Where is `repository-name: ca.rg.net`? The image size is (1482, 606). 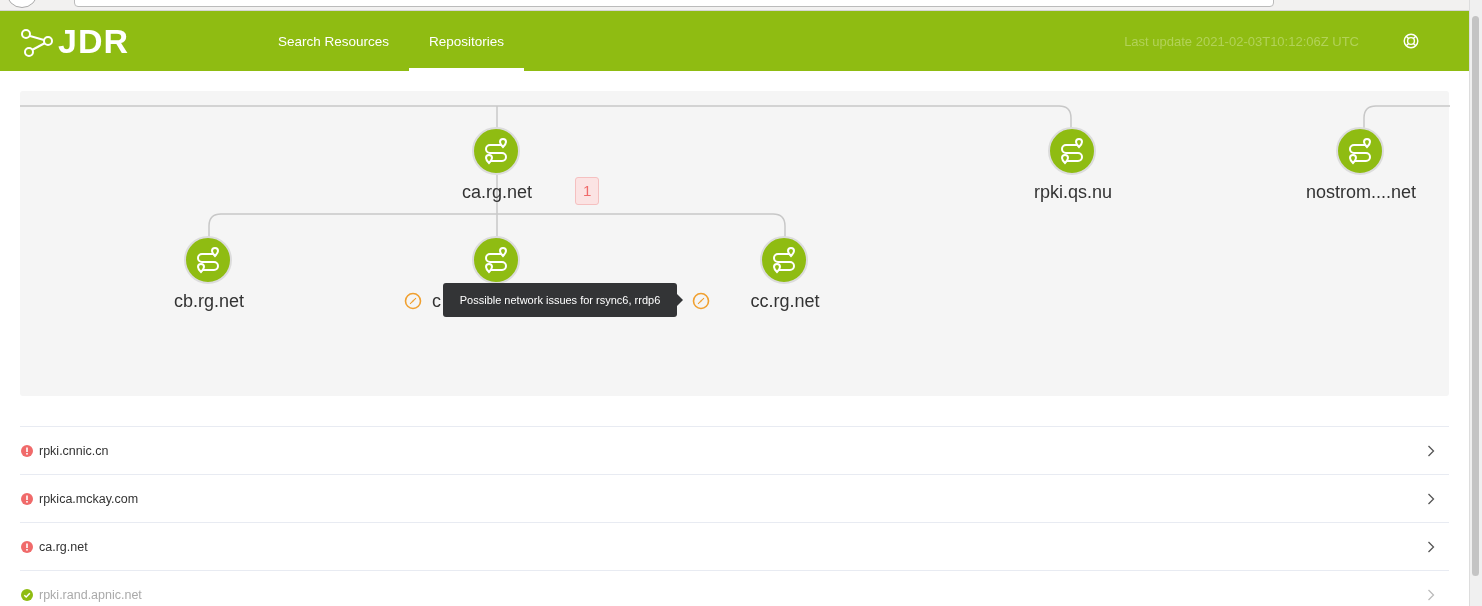 repository-name: ca.rg.net is located at coordinates (63, 546).